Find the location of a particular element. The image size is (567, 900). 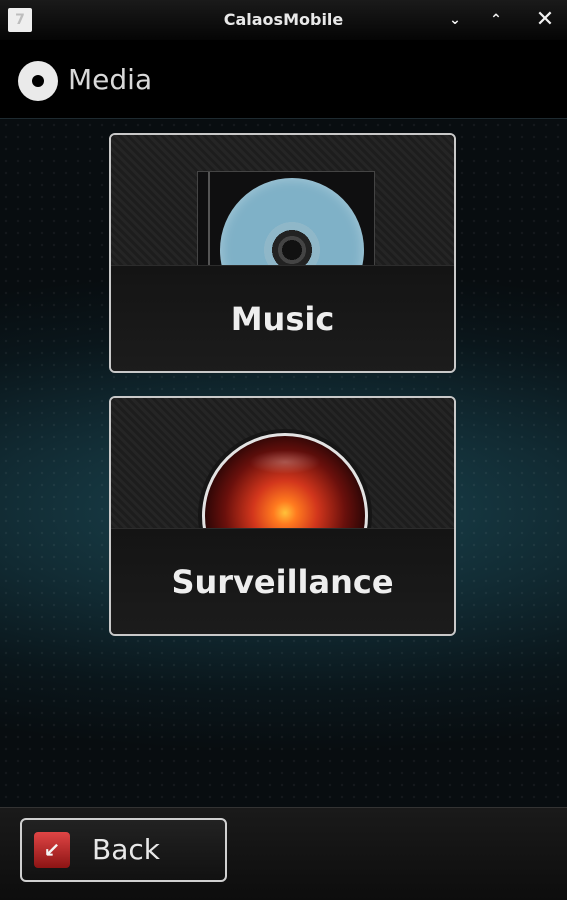

page-title: Media is located at coordinates (110, 79).